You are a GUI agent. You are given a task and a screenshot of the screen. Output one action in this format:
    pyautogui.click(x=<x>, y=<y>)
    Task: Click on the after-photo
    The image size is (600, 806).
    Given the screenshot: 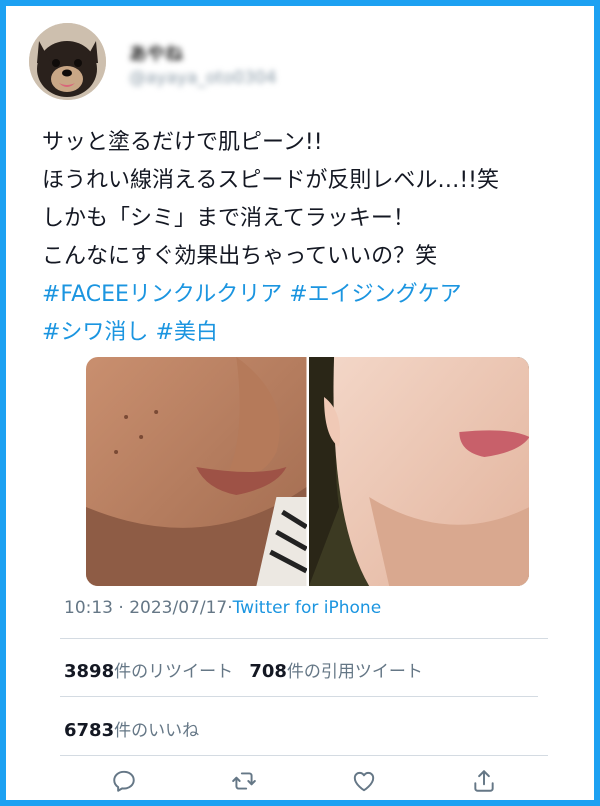 What is the action you would take?
    pyautogui.click(x=418, y=471)
    